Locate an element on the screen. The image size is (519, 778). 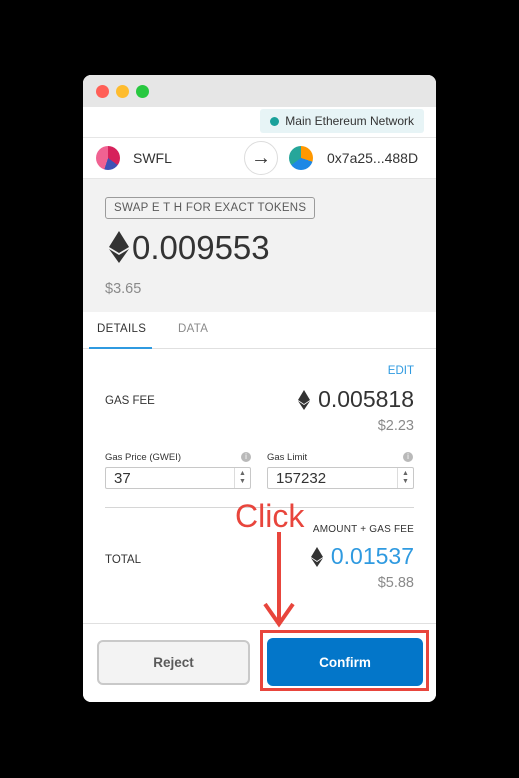
method-badge: SWAP E T H FOR EXACT TOKENS is located at coordinates (210, 208).